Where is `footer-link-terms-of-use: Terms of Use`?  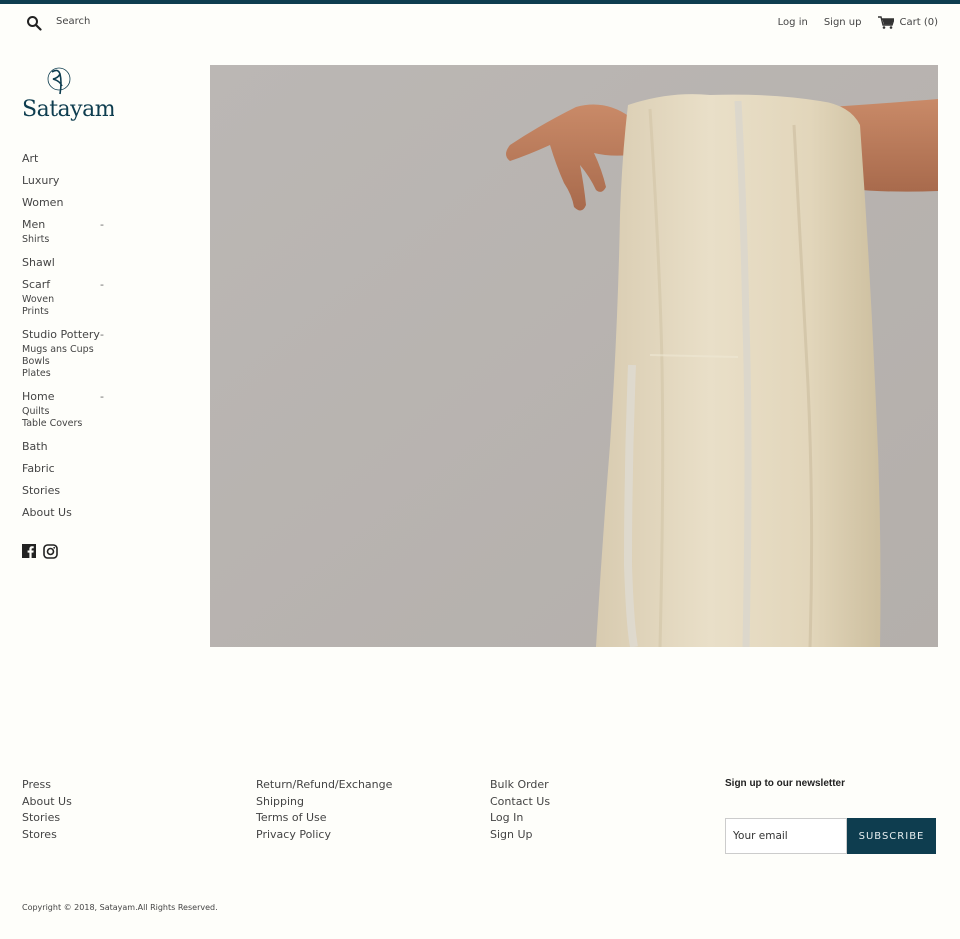 footer-link-terms-of-use: Terms of Use is located at coordinates (324, 818).